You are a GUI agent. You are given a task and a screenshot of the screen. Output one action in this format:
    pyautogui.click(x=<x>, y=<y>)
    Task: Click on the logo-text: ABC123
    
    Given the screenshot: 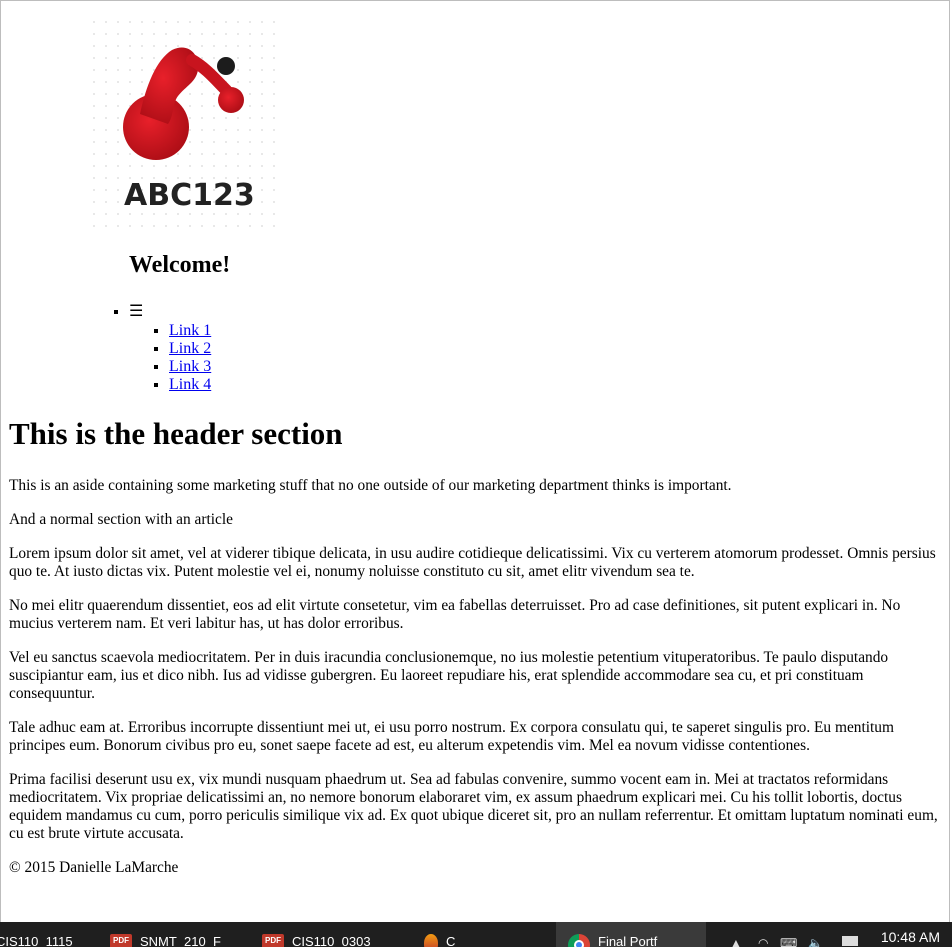 What is the action you would take?
    pyautogui.click(x=189, y=195)
    